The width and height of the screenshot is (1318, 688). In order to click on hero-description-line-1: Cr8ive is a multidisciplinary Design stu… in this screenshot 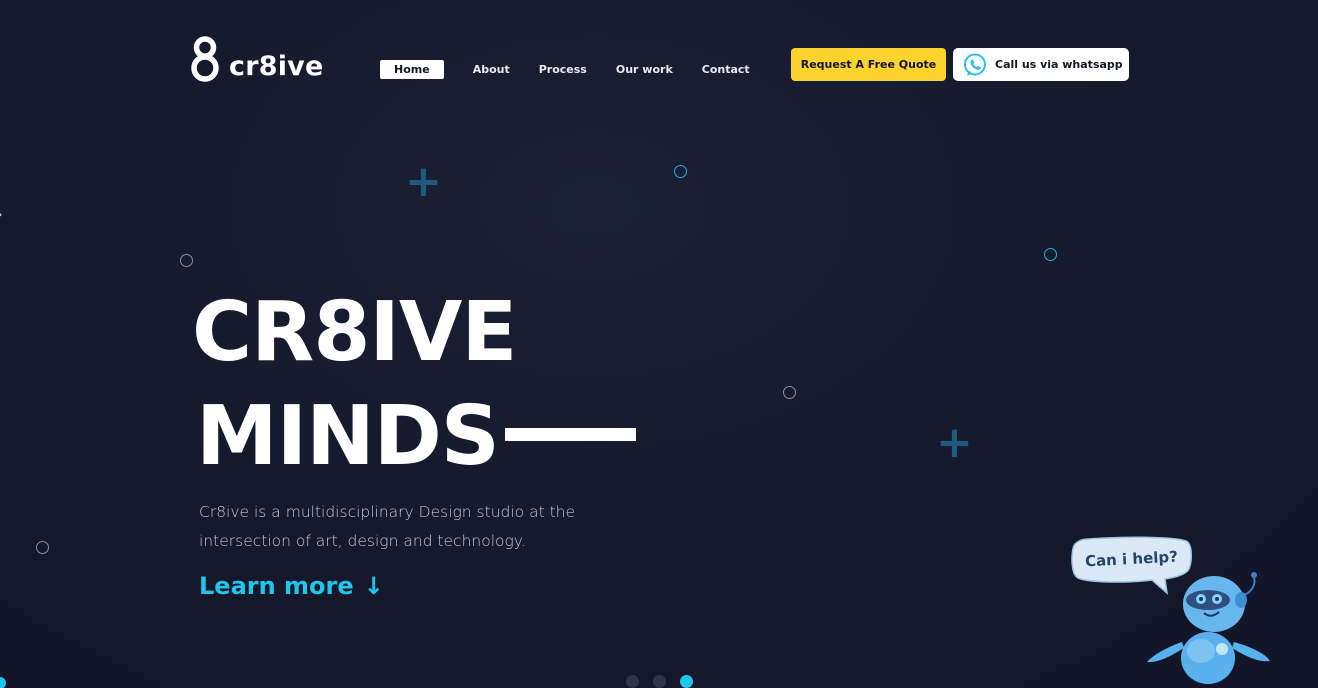, I will do `click(387, 512)`.